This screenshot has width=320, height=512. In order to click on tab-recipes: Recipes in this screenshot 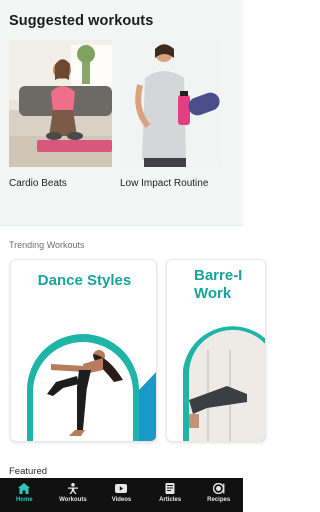, I will do `click(218, 495)`.